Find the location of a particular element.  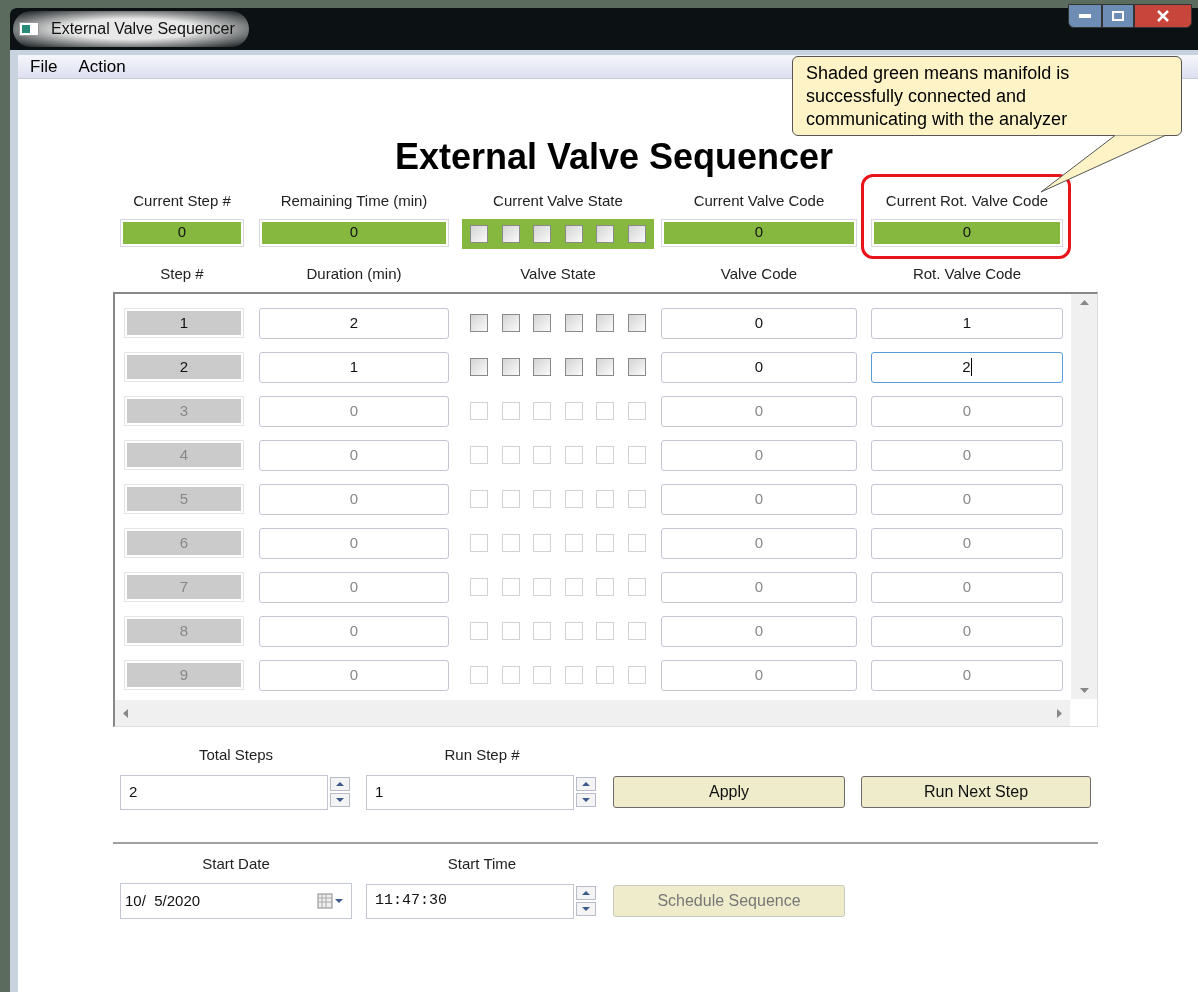

button: Apply is located at coordinates (729, 792).